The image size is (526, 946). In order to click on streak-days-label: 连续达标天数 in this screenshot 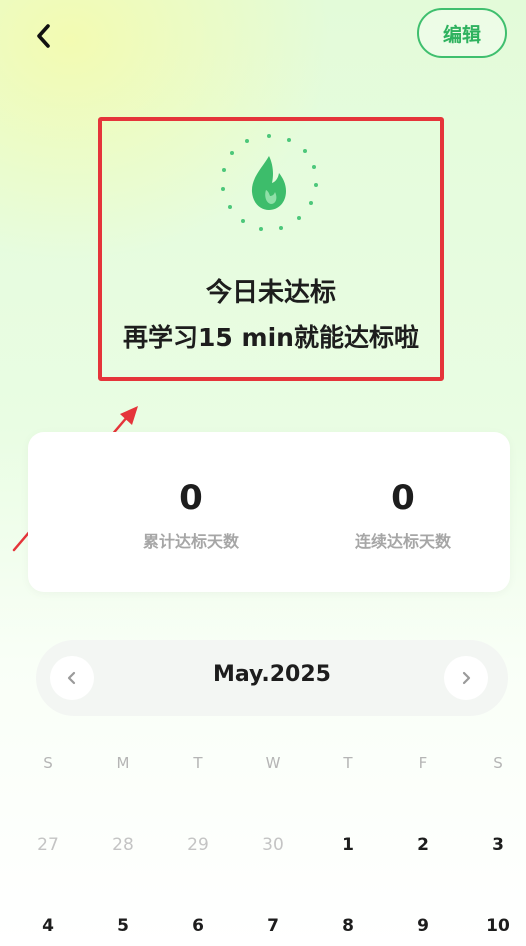, I will do `click(402, 541)`.